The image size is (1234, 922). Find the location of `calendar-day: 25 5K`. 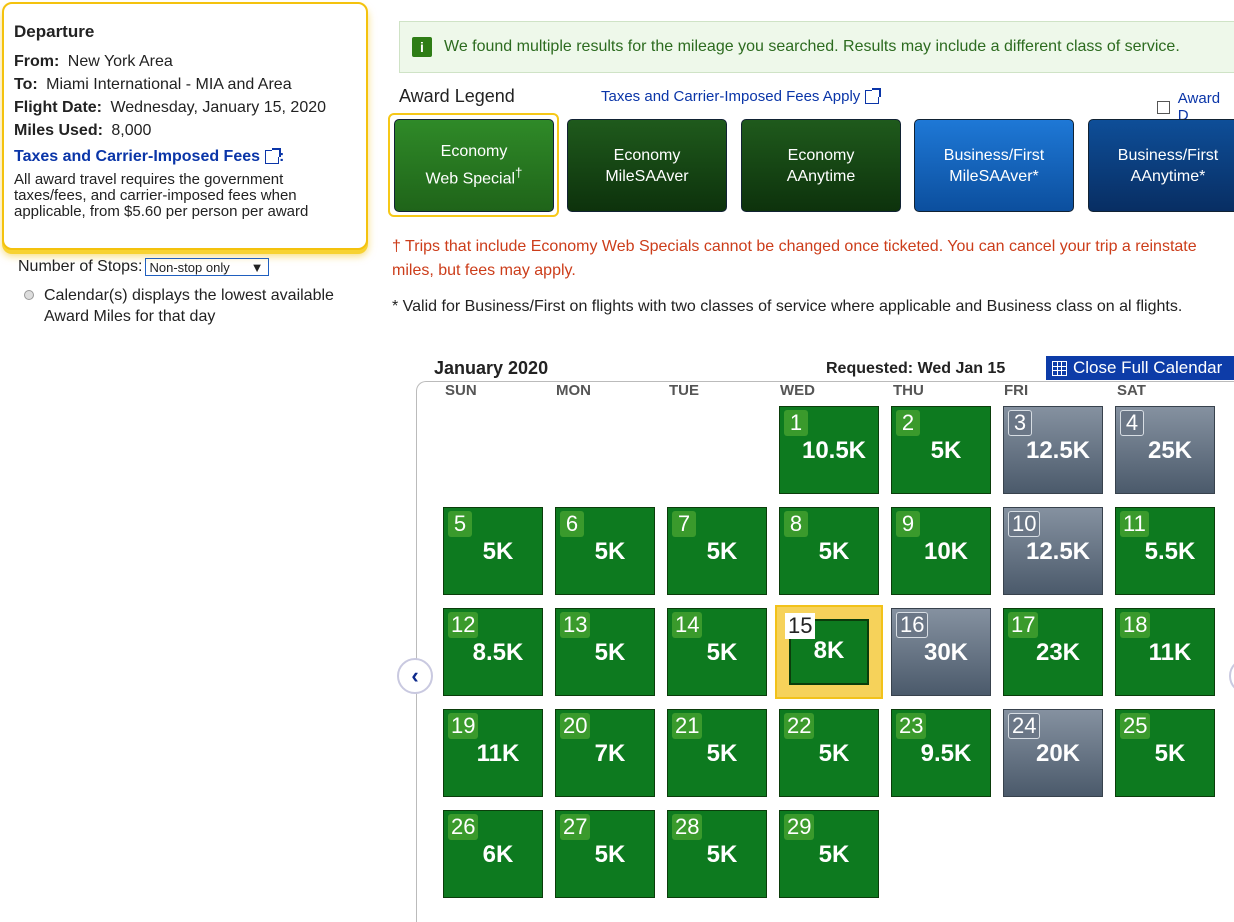

calendar-day: 25 5K is located at coordinates (1165, 753).